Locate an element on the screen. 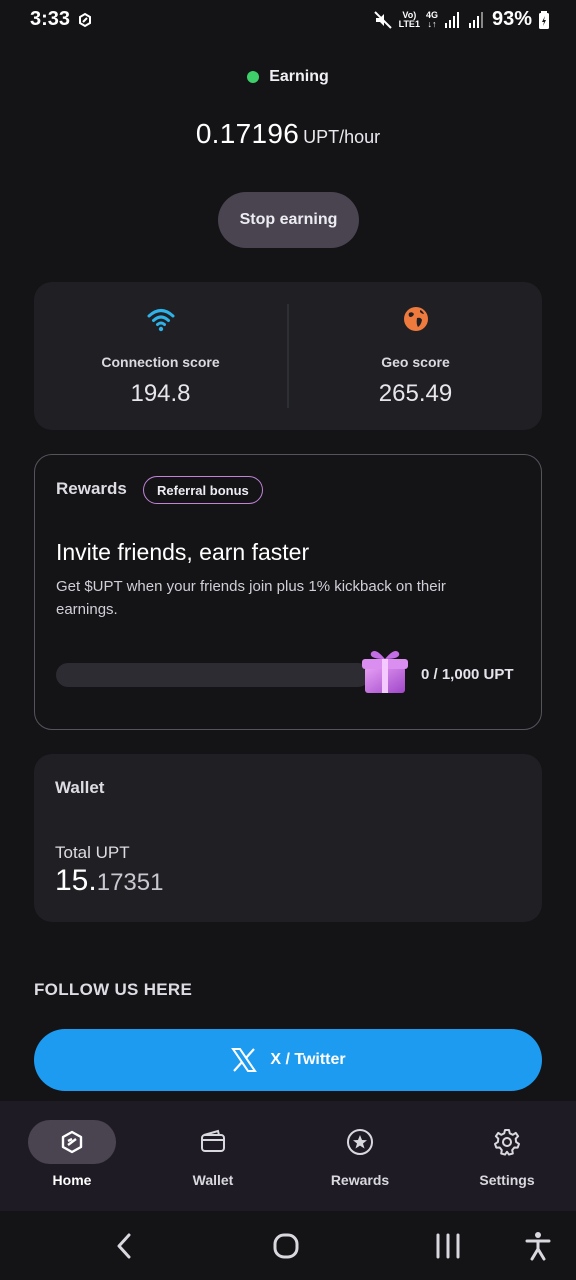 The width and height of the screenshot is (576, 1280). connection-score: Connection score 194.8 is located at coordinates (160, 356).